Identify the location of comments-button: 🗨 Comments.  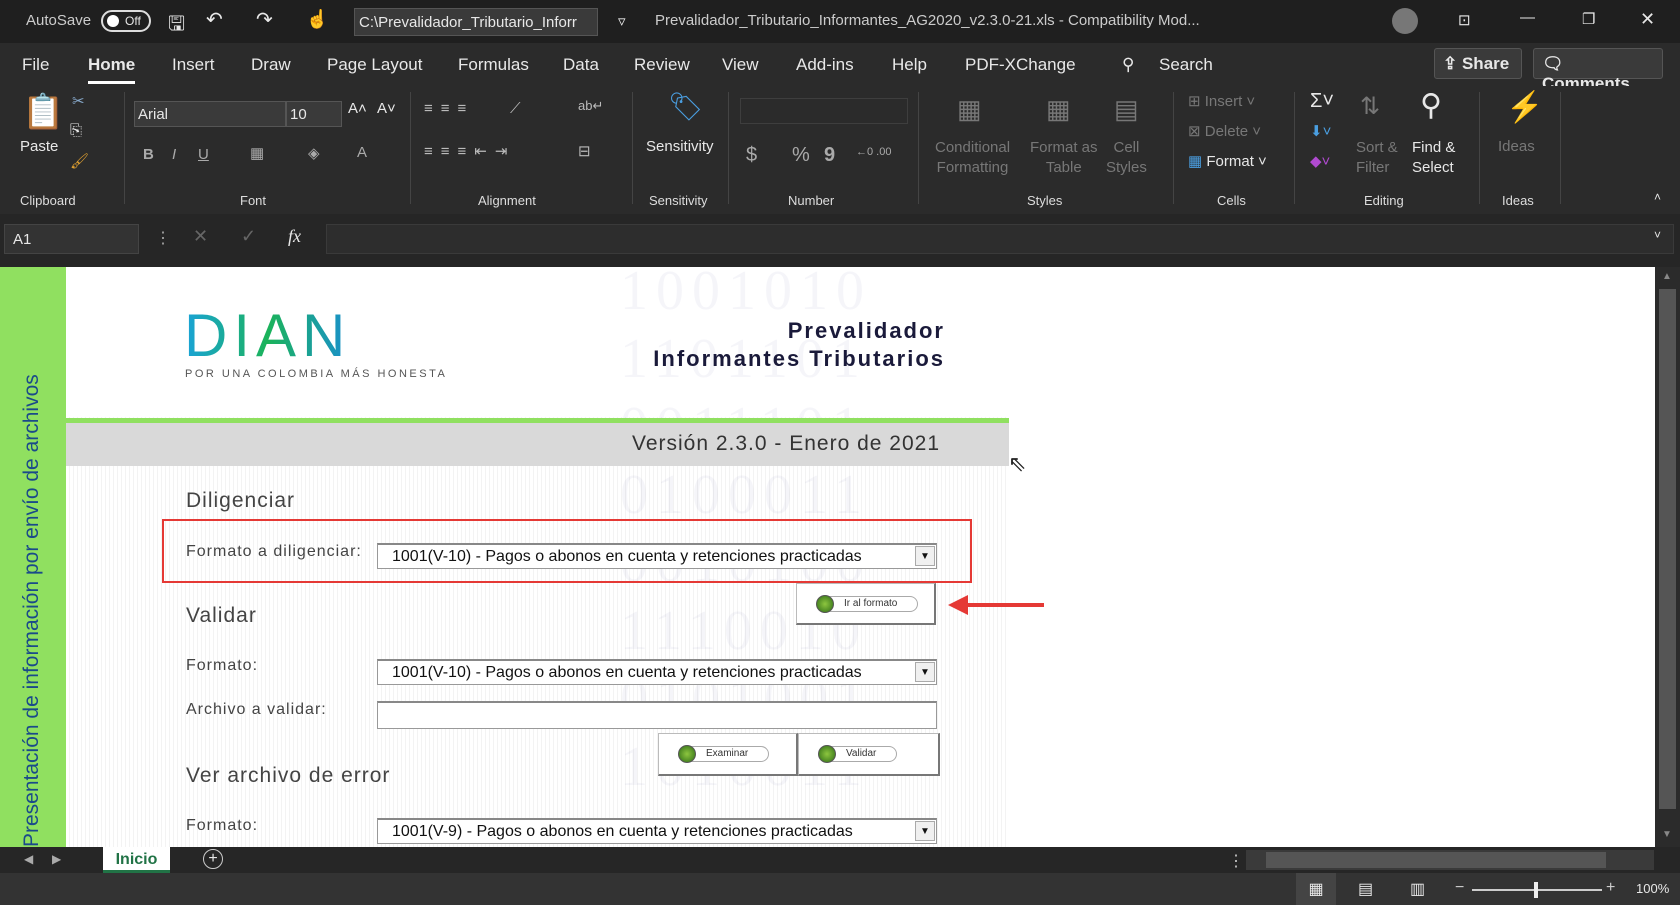
(1598, 70).